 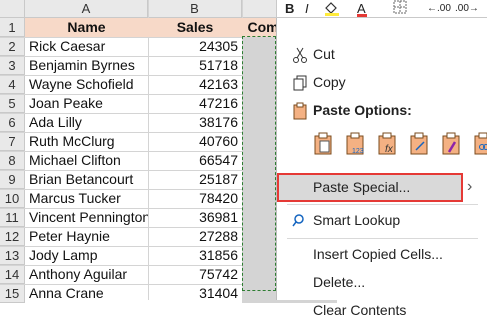 I want to click on paste-formulas-icon: fx, so click(x=387, y=144).